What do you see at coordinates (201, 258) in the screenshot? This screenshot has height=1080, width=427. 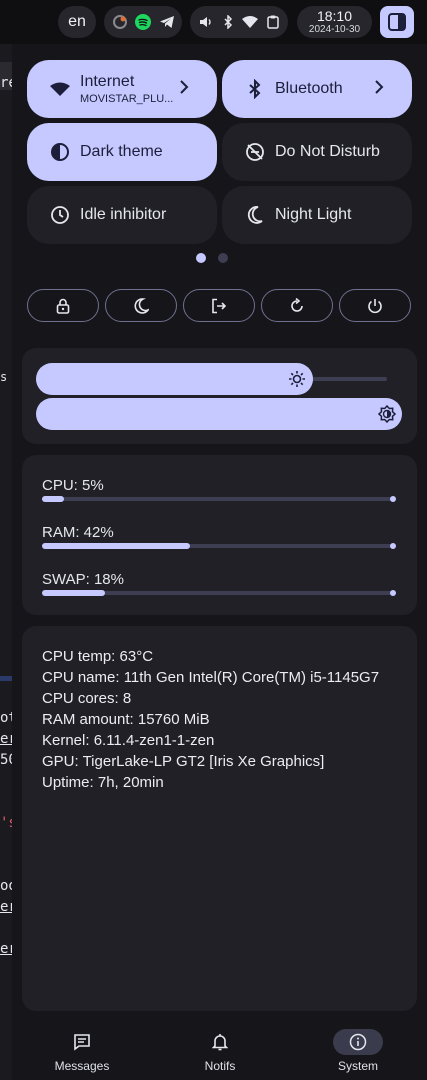 I see `page-dot-active` at bounding box center [201, 258].